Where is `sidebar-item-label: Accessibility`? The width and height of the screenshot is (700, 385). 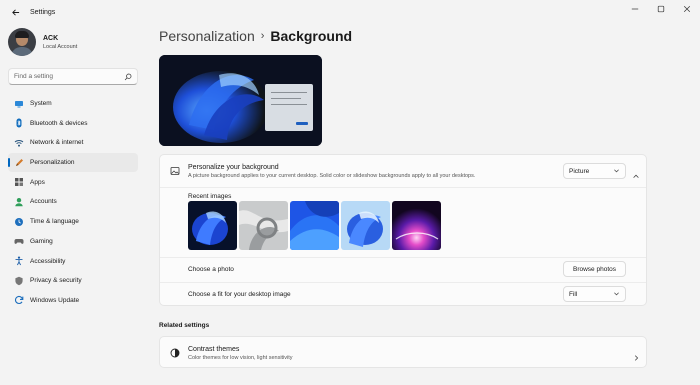
sidebar-item-label: Accessibility is located at coordinates (48, 261).